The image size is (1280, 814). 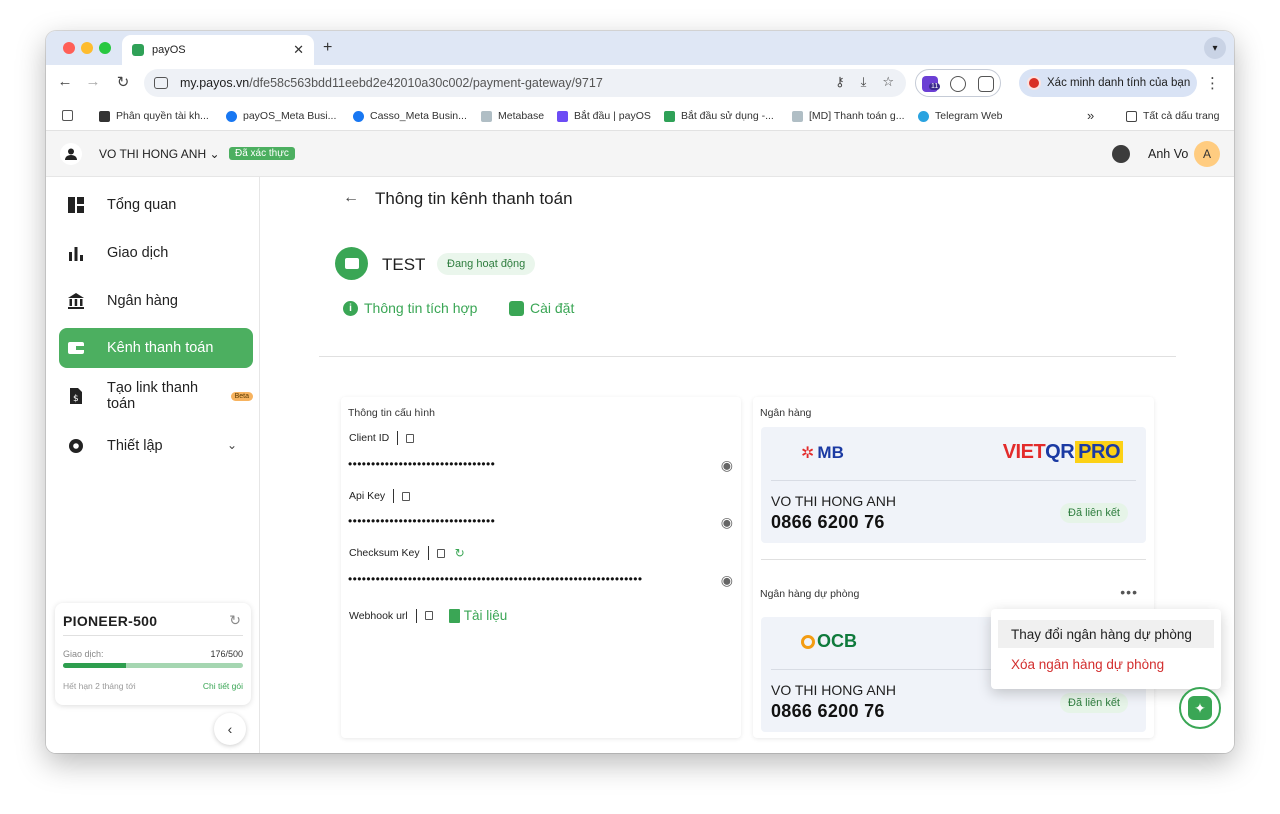 What do you see at coordinates (960, 116) in the screenshot?
I see `bookmark-item: Telegram Web` at bounding box center [960, 116].